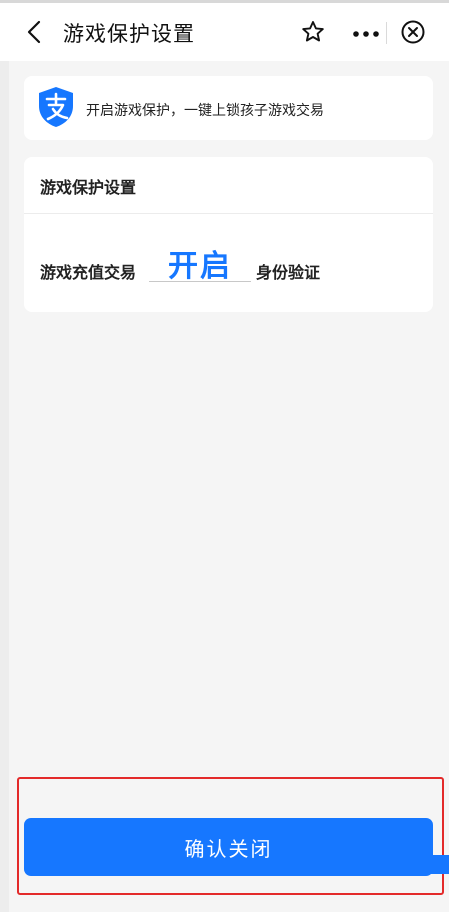  I want to click on star-outline-icon, so click(313, 32).